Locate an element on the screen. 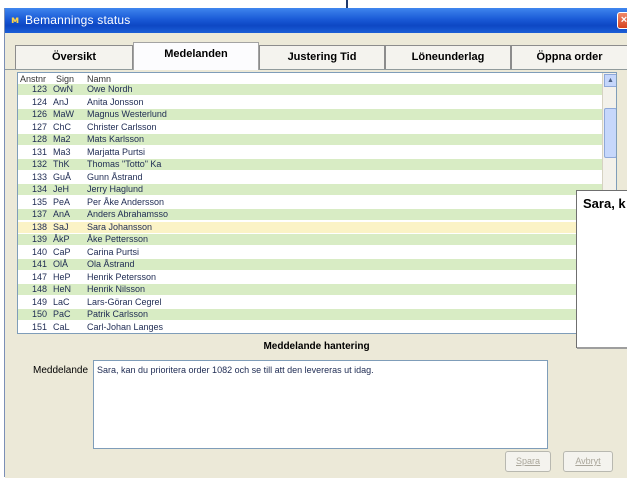 Image resolution: width=627 pixels, height=478 pixels. tab-oversikt: Översikt is located at coordinates (74, 57).